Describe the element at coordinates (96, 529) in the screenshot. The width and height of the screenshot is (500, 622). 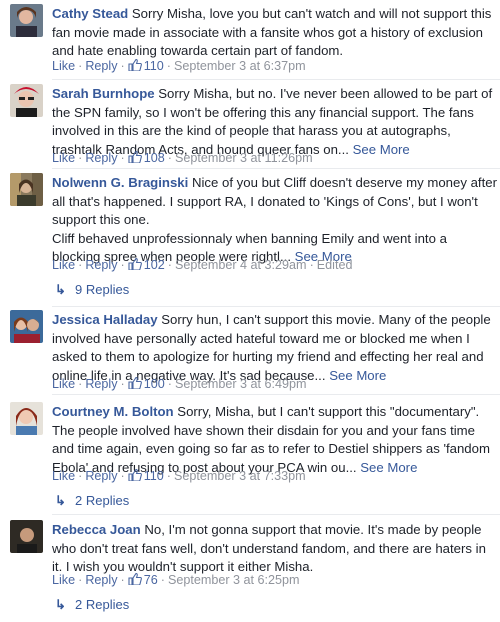
I see `comment-author: Rebecca Joan` at that location.